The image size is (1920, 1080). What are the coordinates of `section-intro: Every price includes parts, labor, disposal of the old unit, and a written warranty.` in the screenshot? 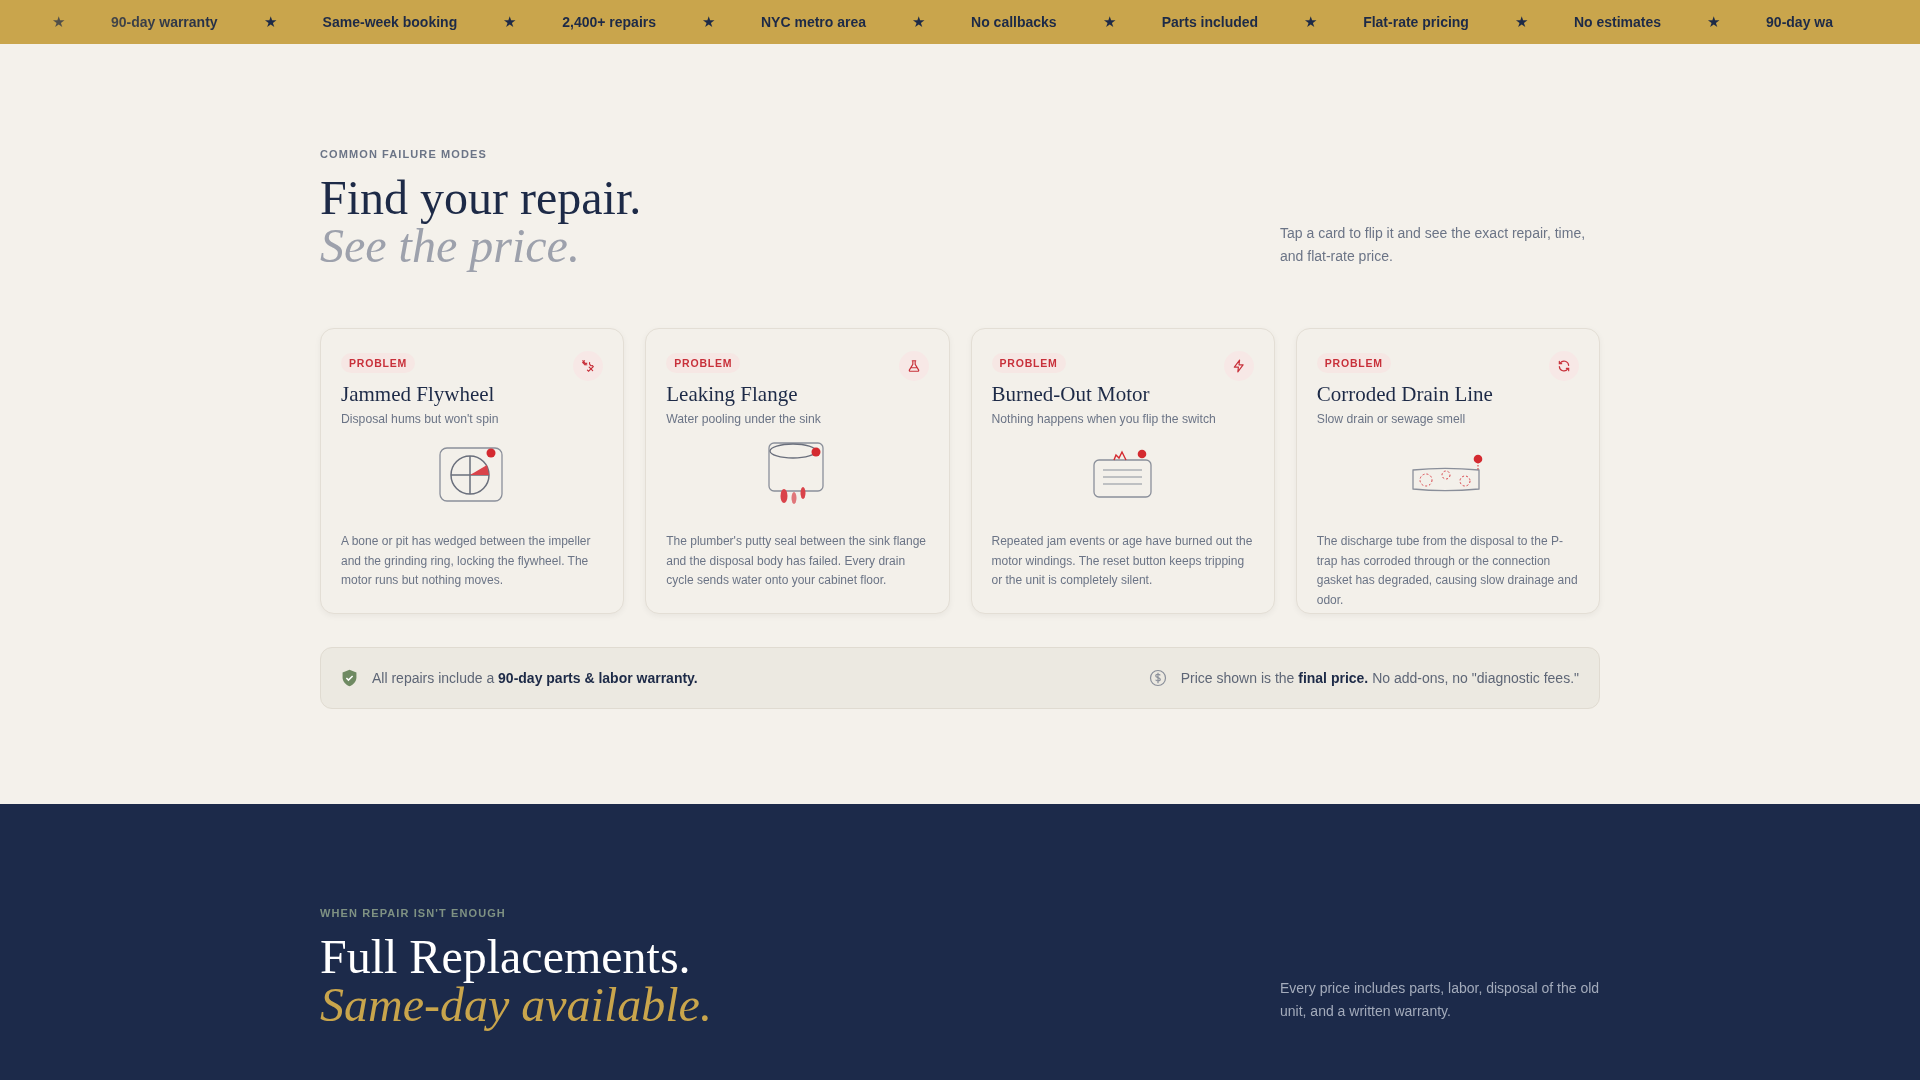 It's located at (1440, 1000).